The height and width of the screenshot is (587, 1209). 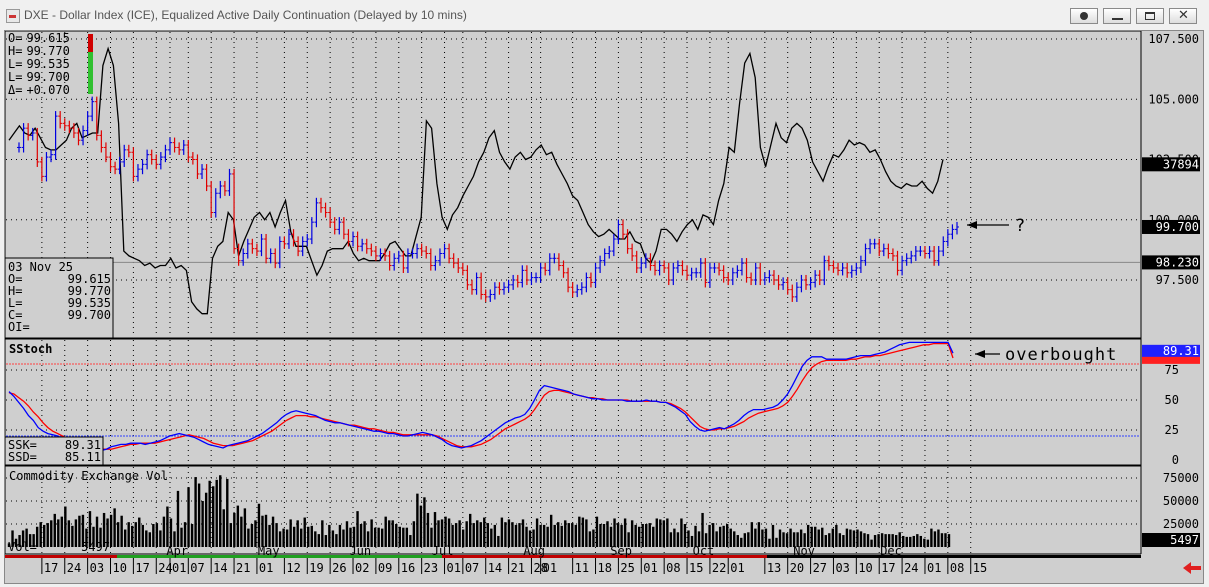 I want to click on day-label: 23, so click(x=431, y=568).